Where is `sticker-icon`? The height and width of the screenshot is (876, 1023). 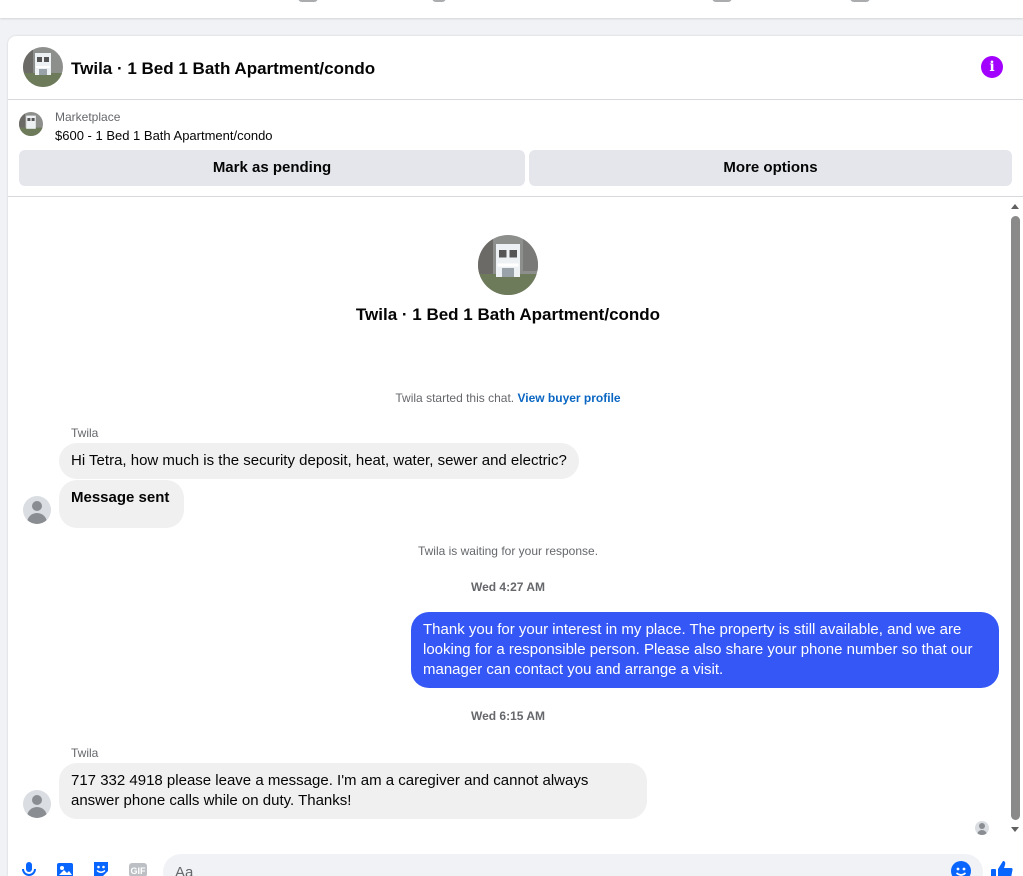
sticker-icon is located at coordinates (101, 868).